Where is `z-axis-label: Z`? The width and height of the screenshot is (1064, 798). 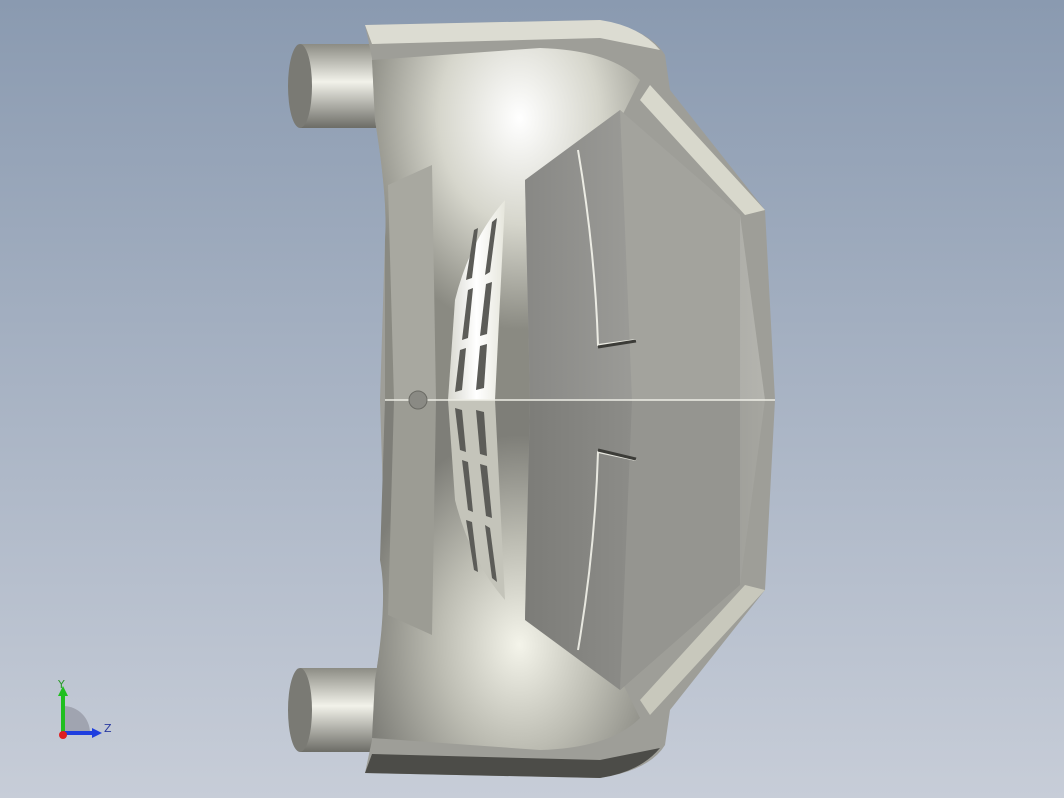 z-axis-label: Z is located at coordinates (108, 728).